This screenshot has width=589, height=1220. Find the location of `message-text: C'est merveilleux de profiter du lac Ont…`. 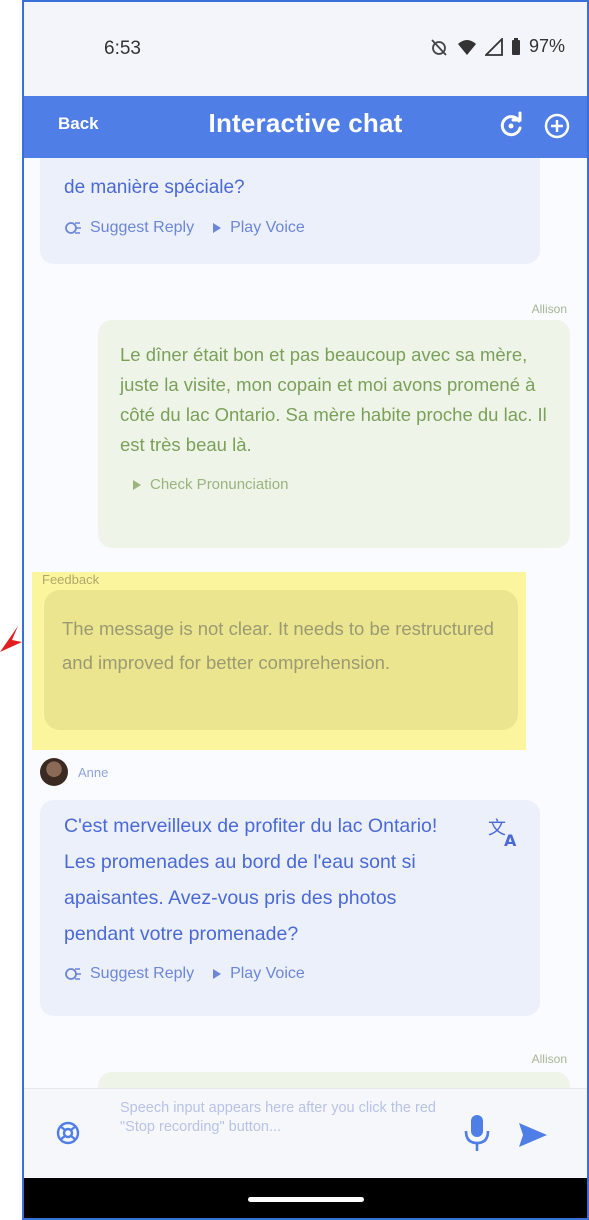

message-text: C'est merveilleux de profiter du lac Ont… is located at coordinates (251, 880).